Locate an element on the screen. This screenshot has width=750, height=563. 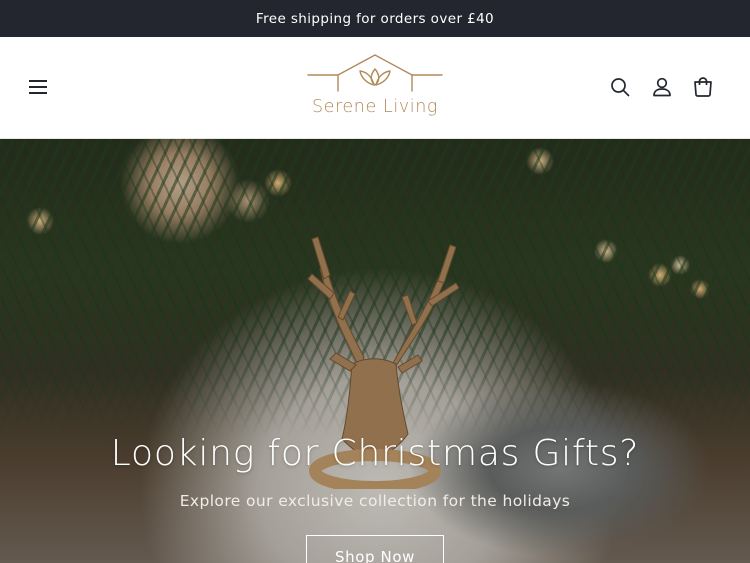
hero-title: Looking for Christmas Gifts? is located at coordinates (375, 453).